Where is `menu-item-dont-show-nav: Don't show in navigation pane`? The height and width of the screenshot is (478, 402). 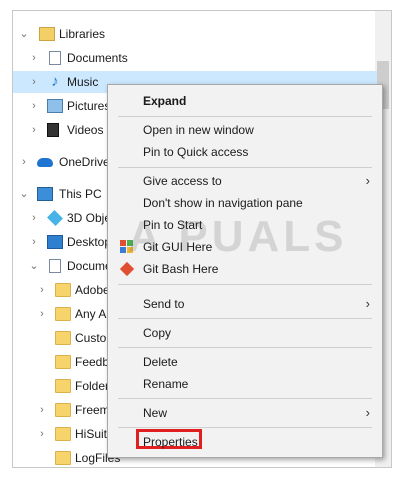
menu-item-dont-show-nav: Don't show in navigation pane is located at coordinates (245, 203).